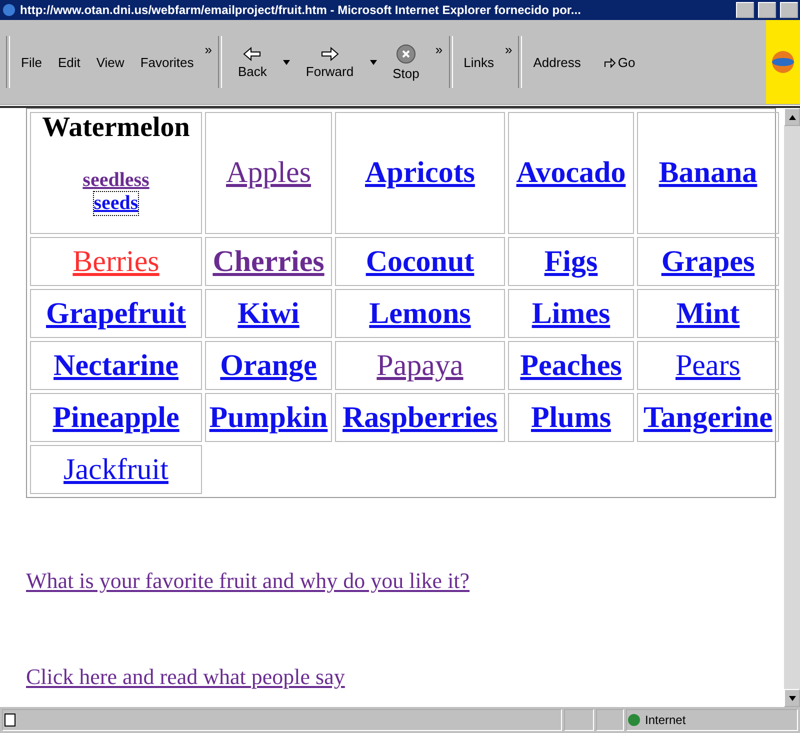 This screenshot has height=733, width=800. Describe the element at coordinates (792, 407) in the screenshot. I see `scrollbar` at that location.